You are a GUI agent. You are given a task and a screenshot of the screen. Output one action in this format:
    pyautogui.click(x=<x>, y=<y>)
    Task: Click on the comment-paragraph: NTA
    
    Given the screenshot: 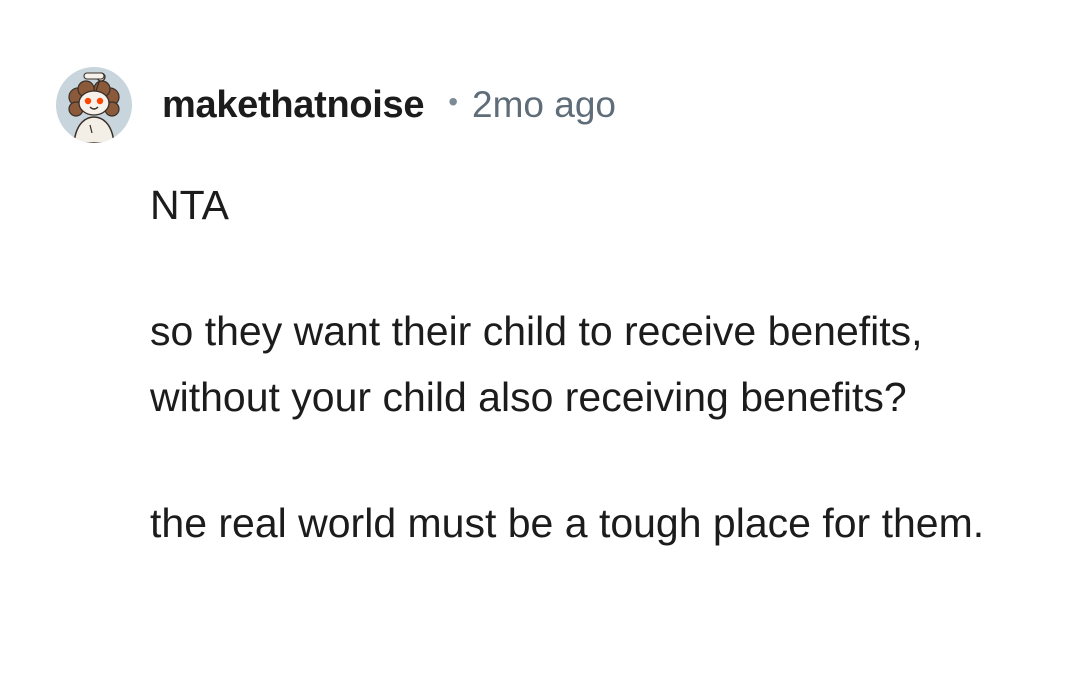 What is the action you would take?
    pyautogui.click(x=189, y=205)
    